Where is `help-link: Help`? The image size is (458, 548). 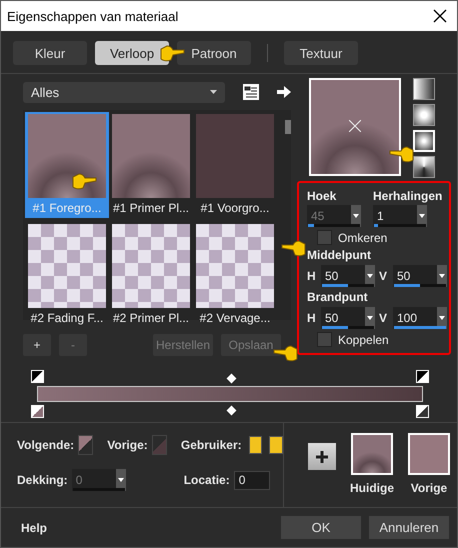
help-link: Help is located at coordinates (147, 527).